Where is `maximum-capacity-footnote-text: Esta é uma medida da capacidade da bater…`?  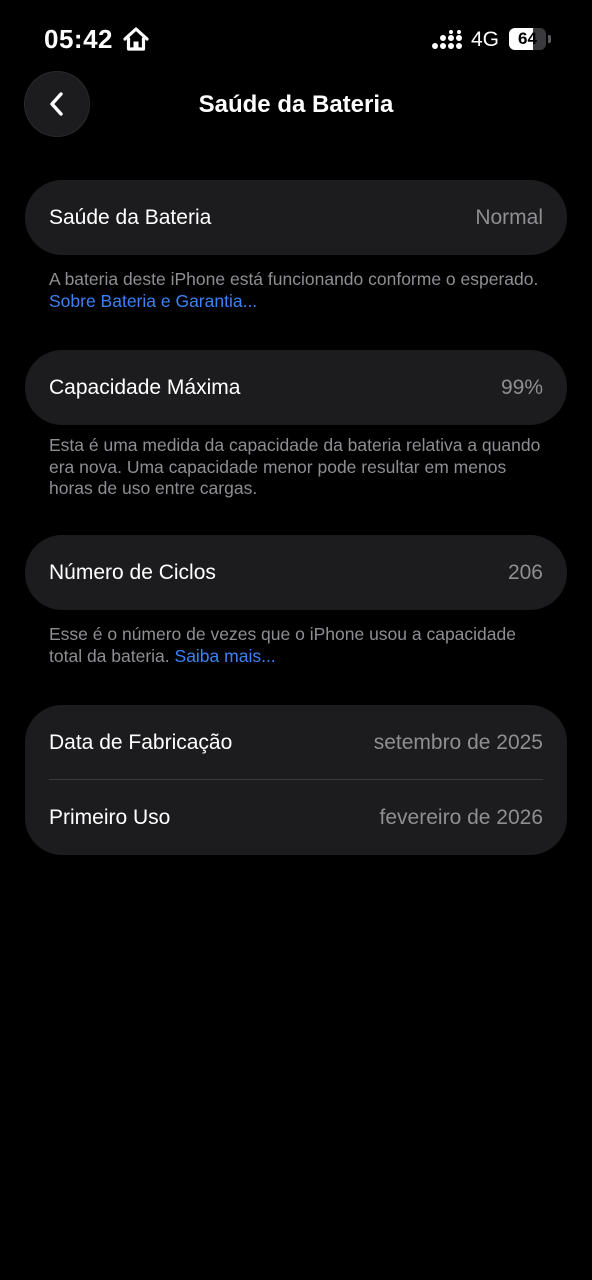
maximum-capacity-footnote-text: Esta é uma medida da capacidade da bater… is located at coordinates (295, 466).